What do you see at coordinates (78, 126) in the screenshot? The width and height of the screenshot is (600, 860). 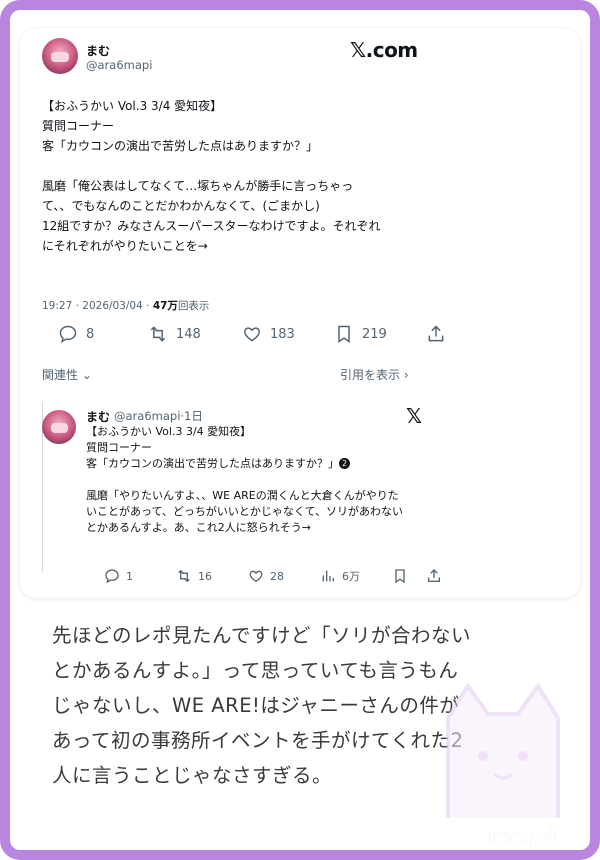 I see `tweet-text-line: 質問コーナー` at bounding box center [78, 126].